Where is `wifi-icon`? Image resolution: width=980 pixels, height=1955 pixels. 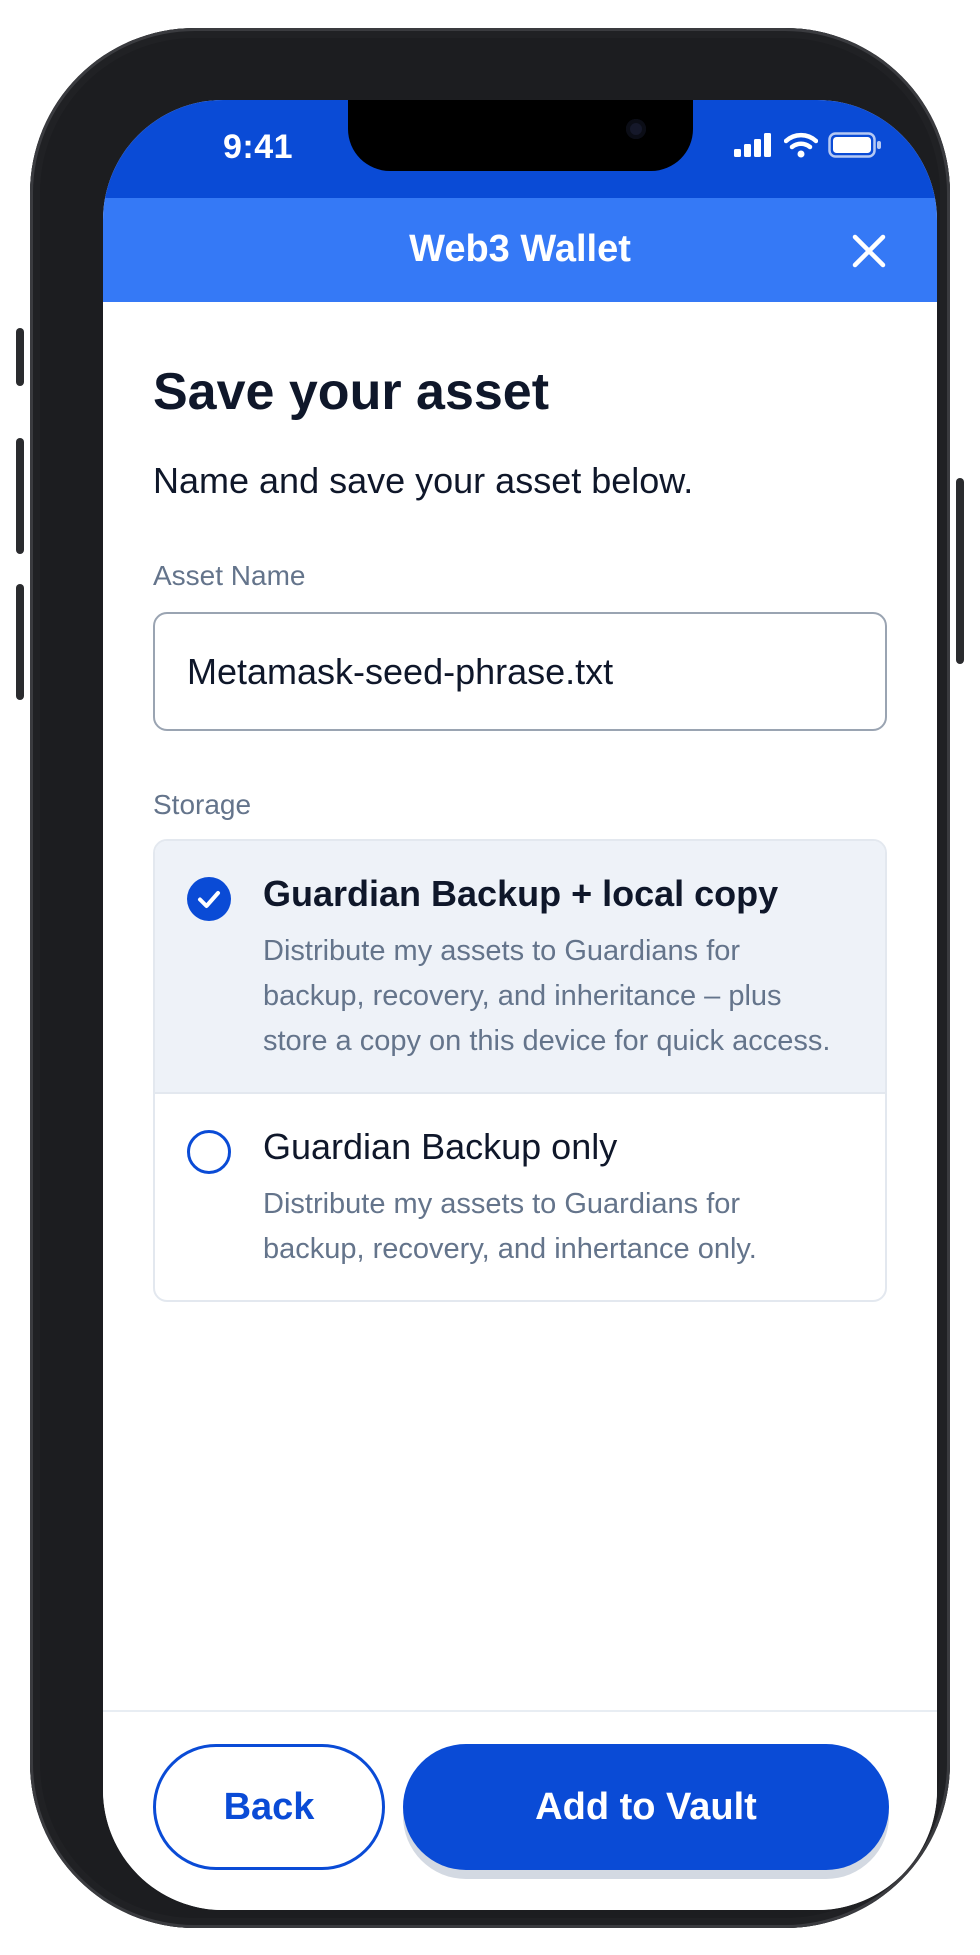
wifi-icon is located at coordinates (801, 145).